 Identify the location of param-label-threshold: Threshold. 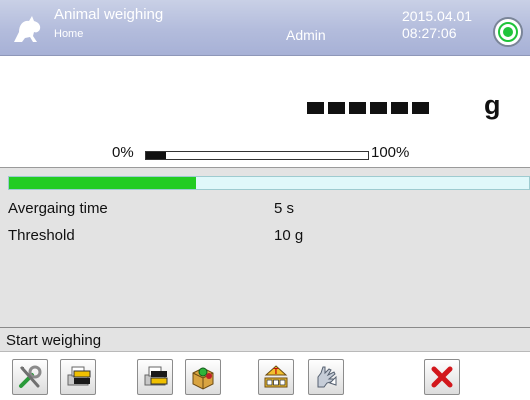
(41, 235).